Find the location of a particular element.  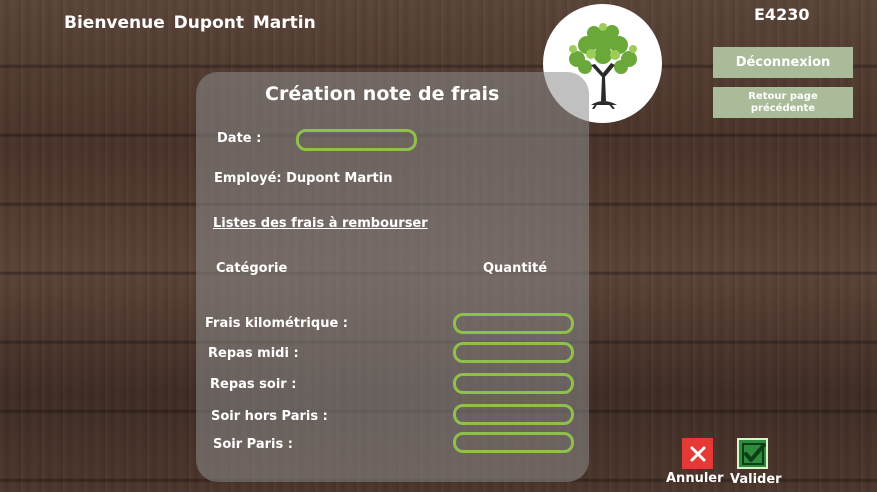

repas-midi-field is located at coordinates (513, 352).